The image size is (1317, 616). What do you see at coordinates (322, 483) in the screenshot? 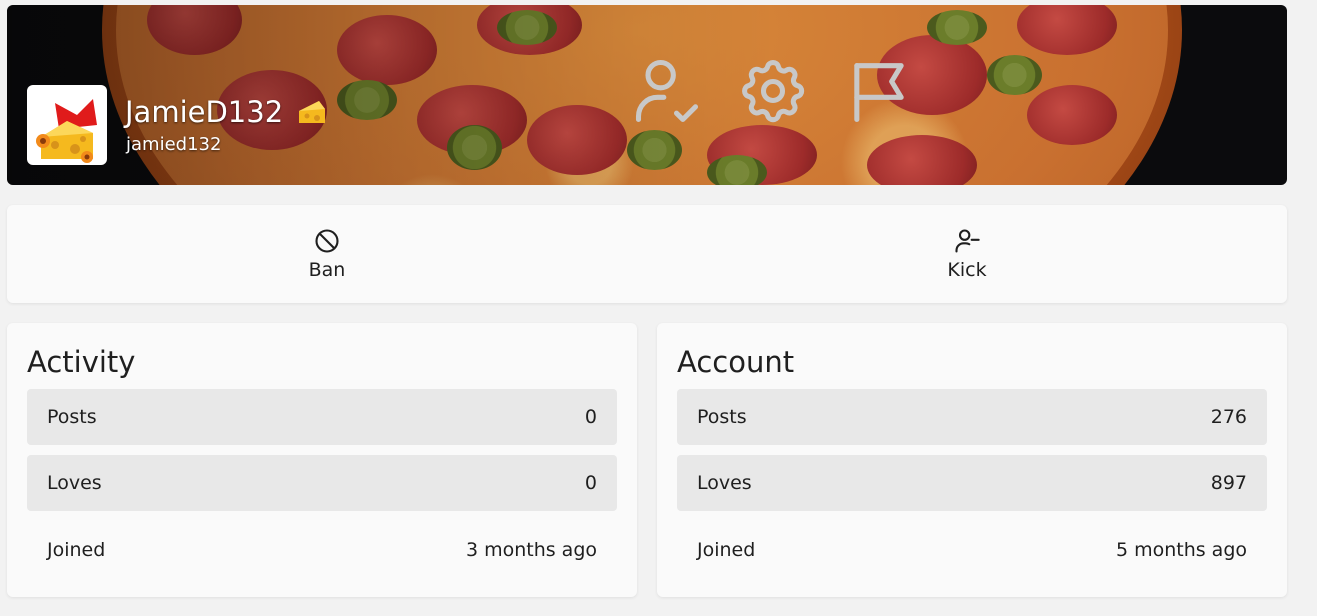
I see `activity-loves-row: Loves 0` at bounding box center [322, 483].